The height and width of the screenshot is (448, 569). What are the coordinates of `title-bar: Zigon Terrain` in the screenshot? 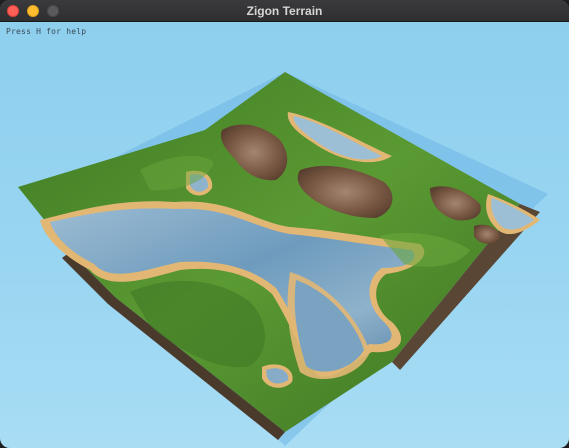 It's located at (284, 11).